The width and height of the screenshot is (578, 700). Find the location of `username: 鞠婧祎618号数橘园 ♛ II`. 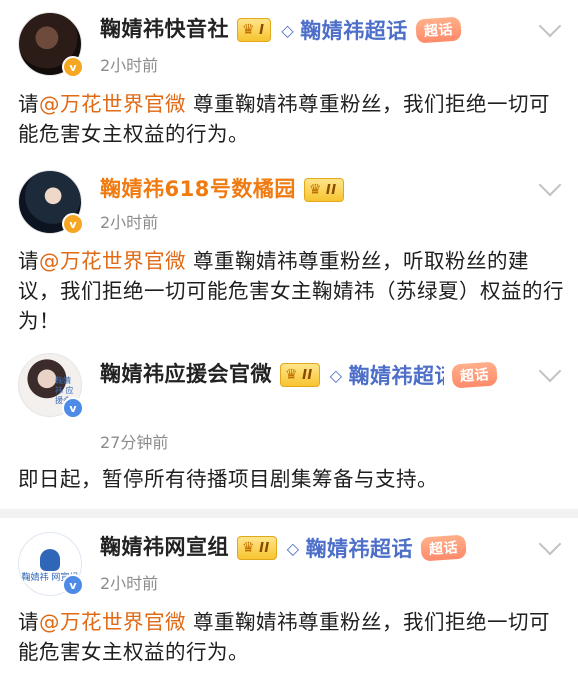

username: 鞠婧祎618号数橘园 ♛ II is located at coordinates (222, 188).